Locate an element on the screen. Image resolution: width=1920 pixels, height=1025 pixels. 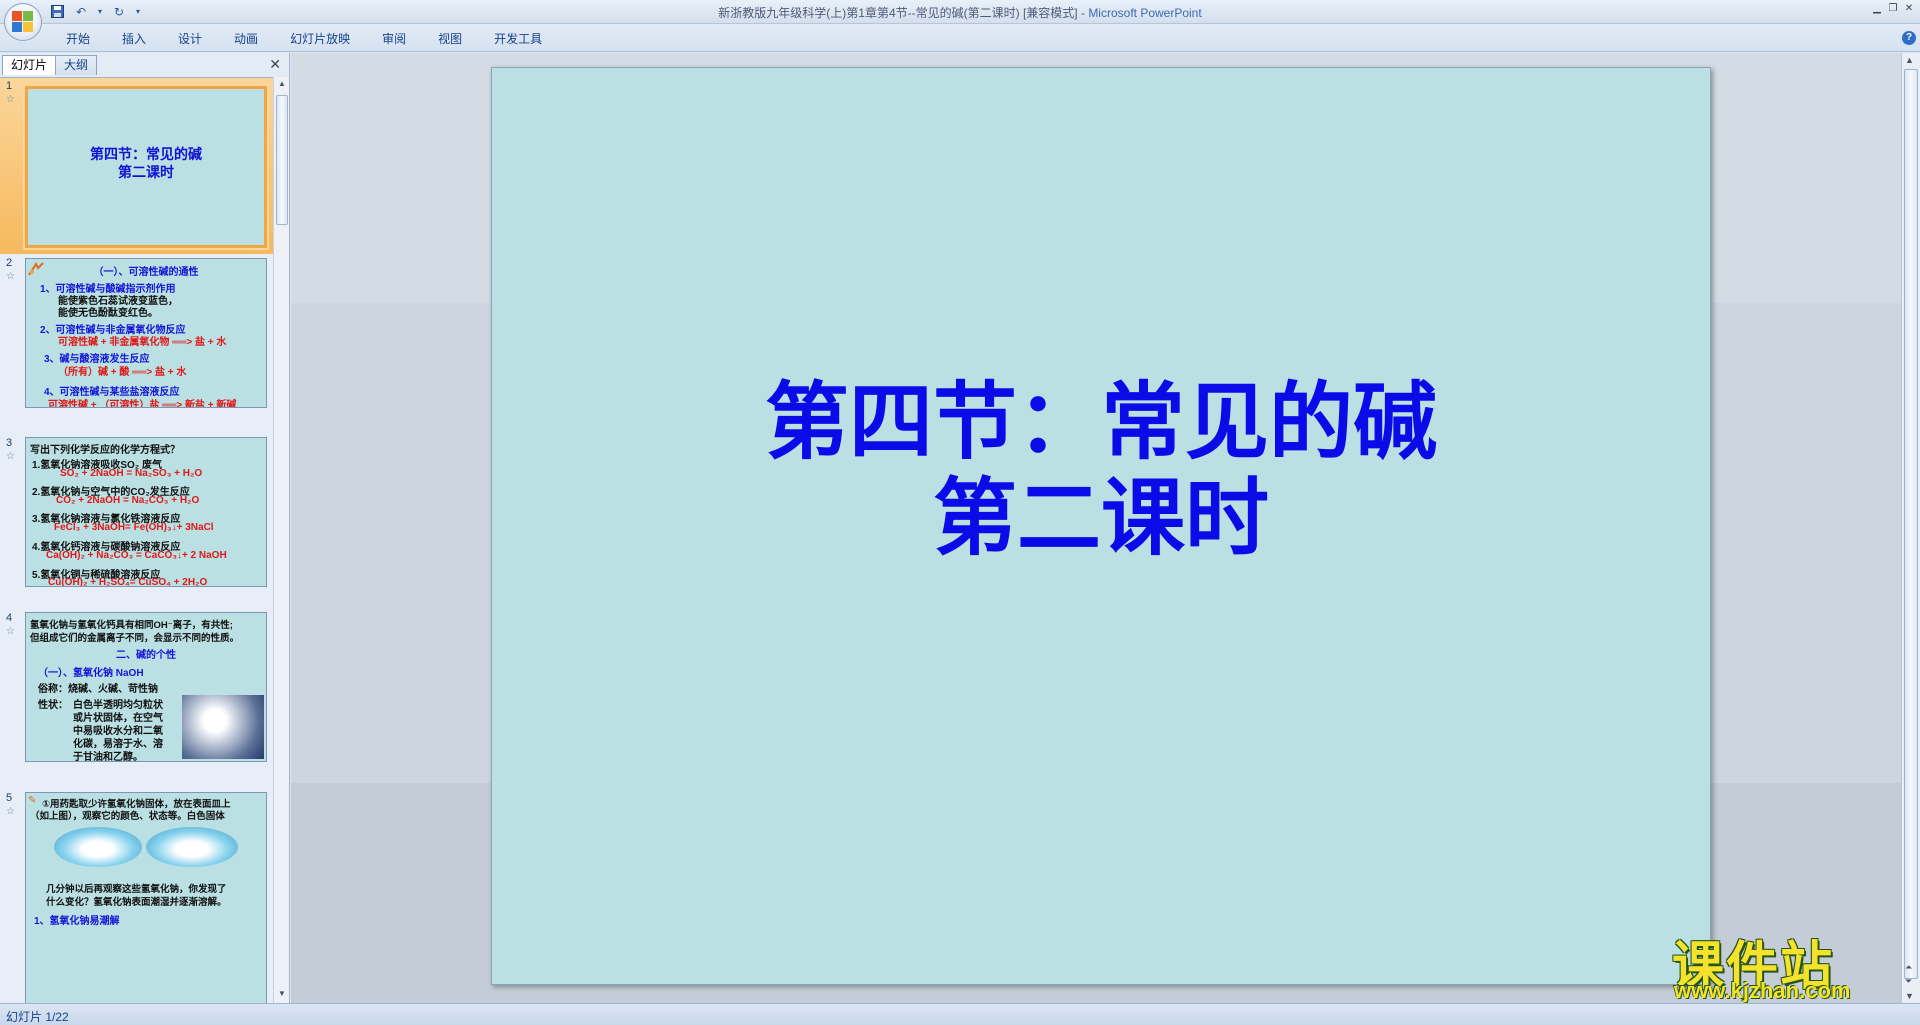
app-name: Microsoft PowerPoint is located at coordinates (1145, 13).